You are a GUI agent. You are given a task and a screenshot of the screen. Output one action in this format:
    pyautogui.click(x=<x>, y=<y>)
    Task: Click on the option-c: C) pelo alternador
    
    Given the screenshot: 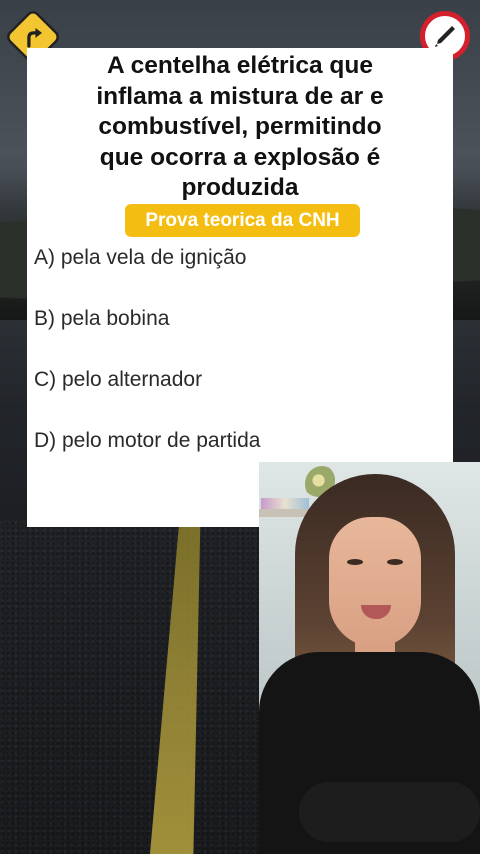 What is the action you would take?
    pyautogui.click(x=118, y=380)
    